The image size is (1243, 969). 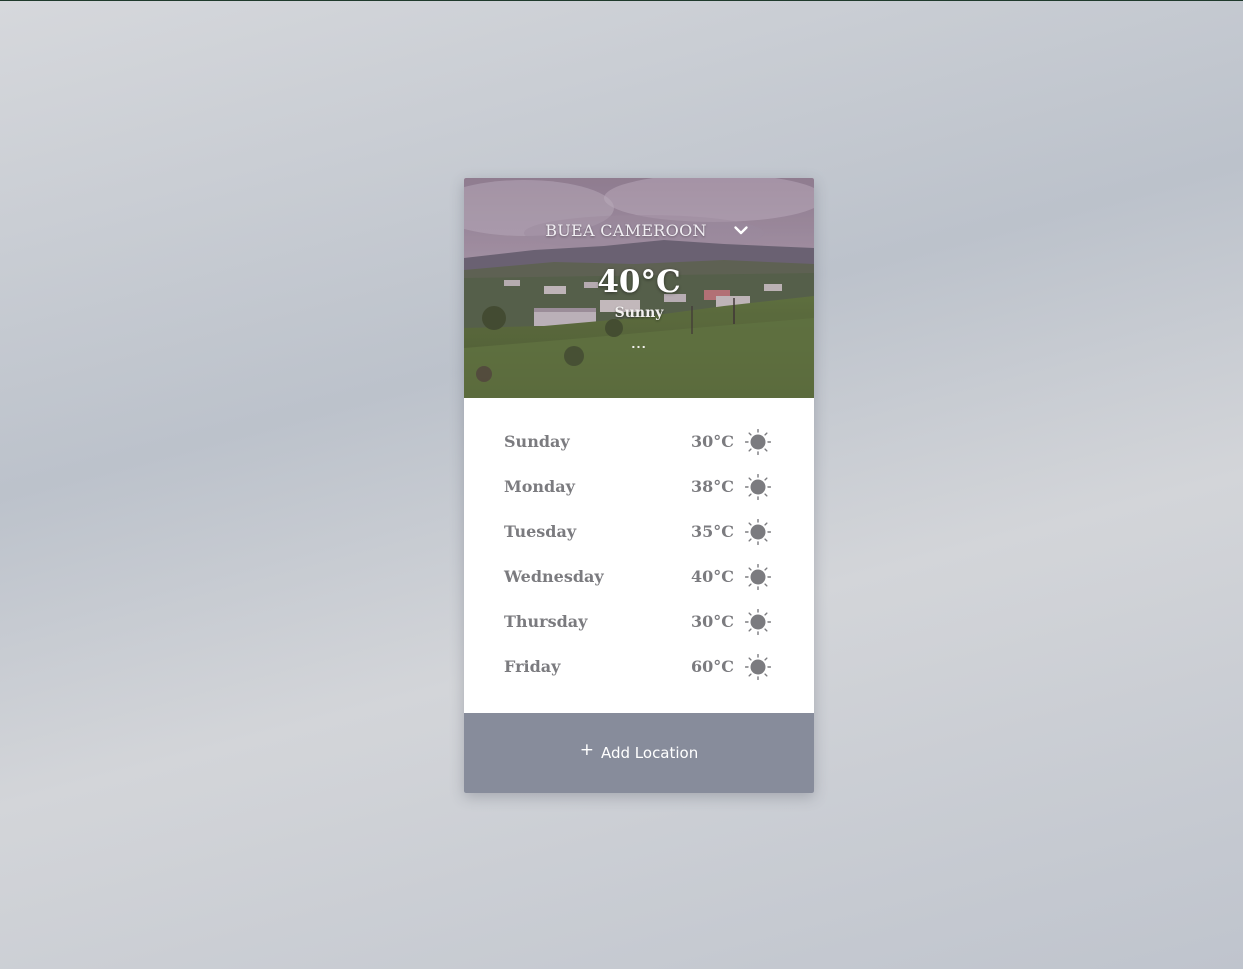 What do you see at coordinates (712, 486) in the screenshot?
I see `forecast-temp: 38°C` at bounding box center [712, 486].